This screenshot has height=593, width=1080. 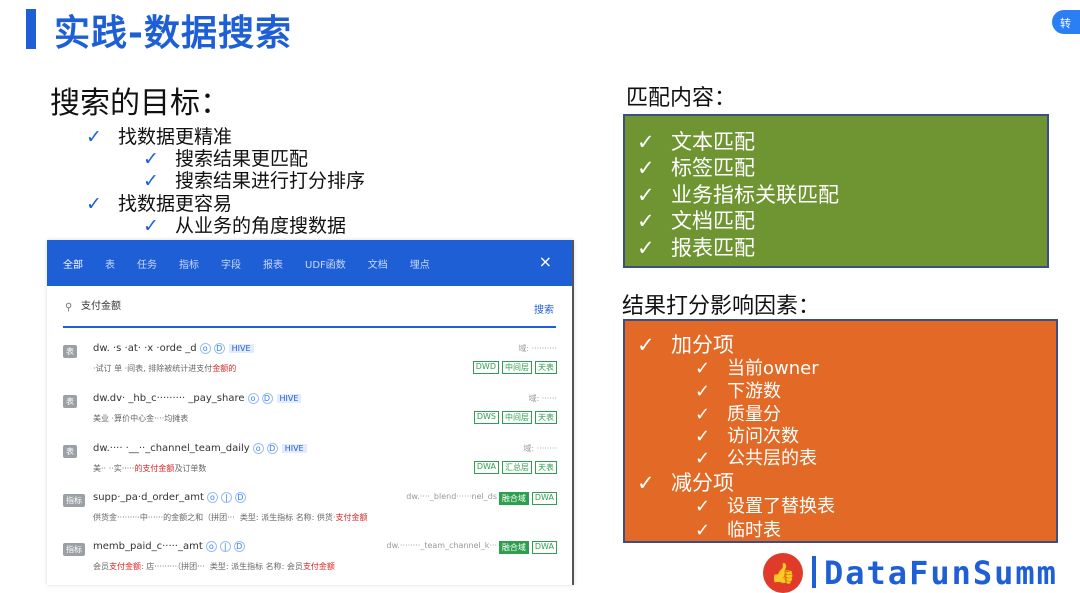 I want to click on score-item: ✓ 设置了替换表, so click(x=765, y=506).